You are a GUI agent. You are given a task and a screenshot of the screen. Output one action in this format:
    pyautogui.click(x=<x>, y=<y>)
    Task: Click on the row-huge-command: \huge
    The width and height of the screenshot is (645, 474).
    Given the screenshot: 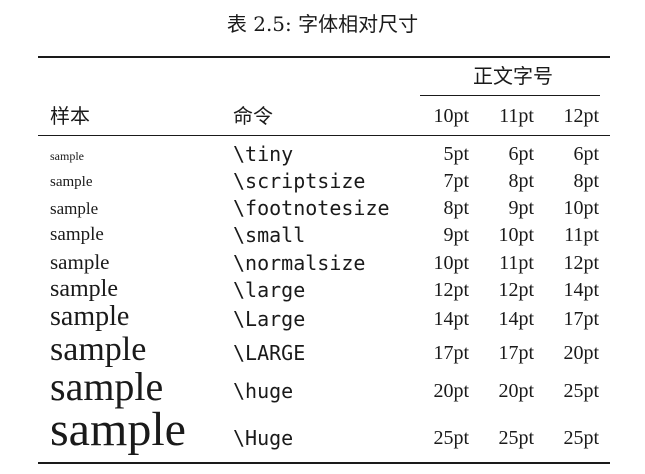 What is the action you would take?
    pyautogui.click(x=263, y=391)
    